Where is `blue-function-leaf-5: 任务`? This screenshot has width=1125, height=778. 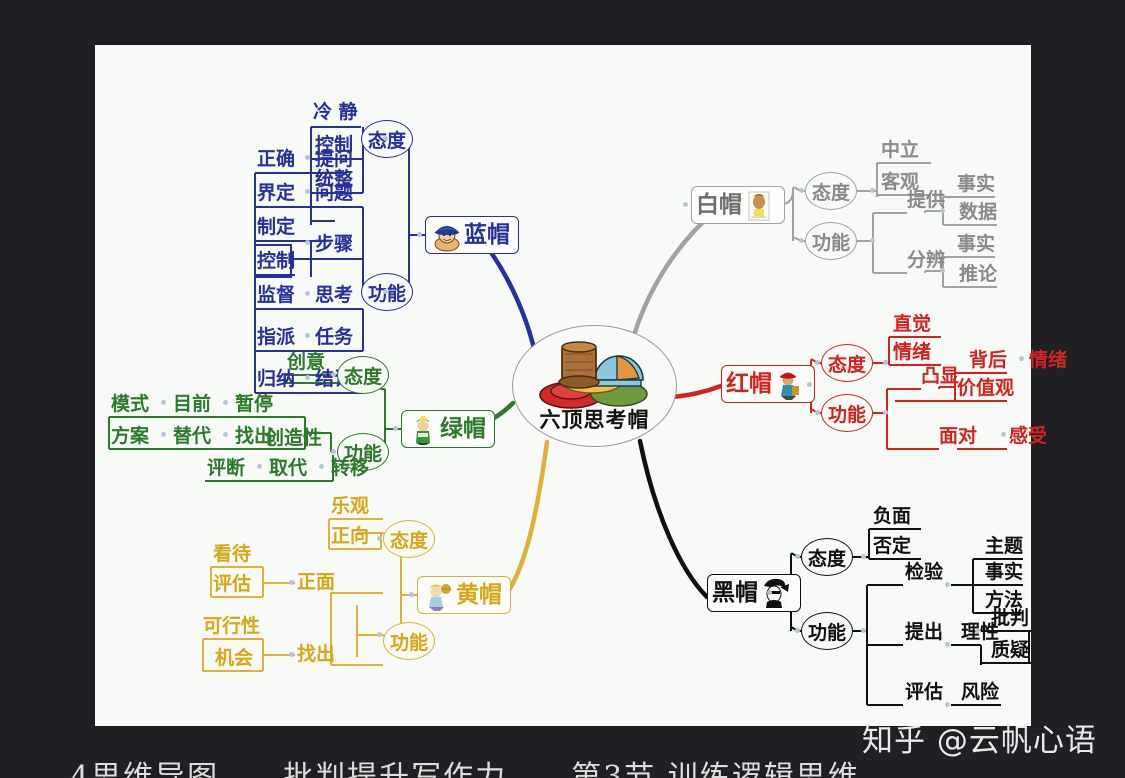 blue-function-leaf-5: 任务 is located at coordinates (334, 337).